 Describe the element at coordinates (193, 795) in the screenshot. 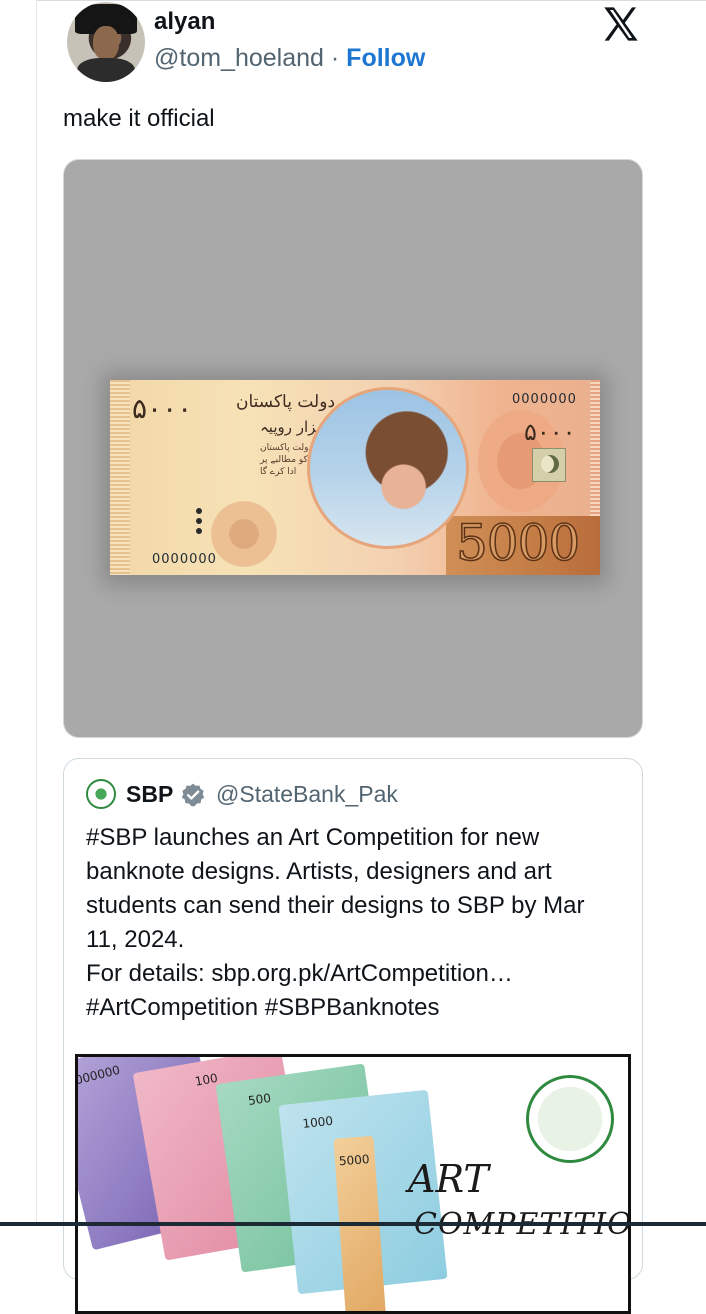

I see `verified-badge-icon` at that location.